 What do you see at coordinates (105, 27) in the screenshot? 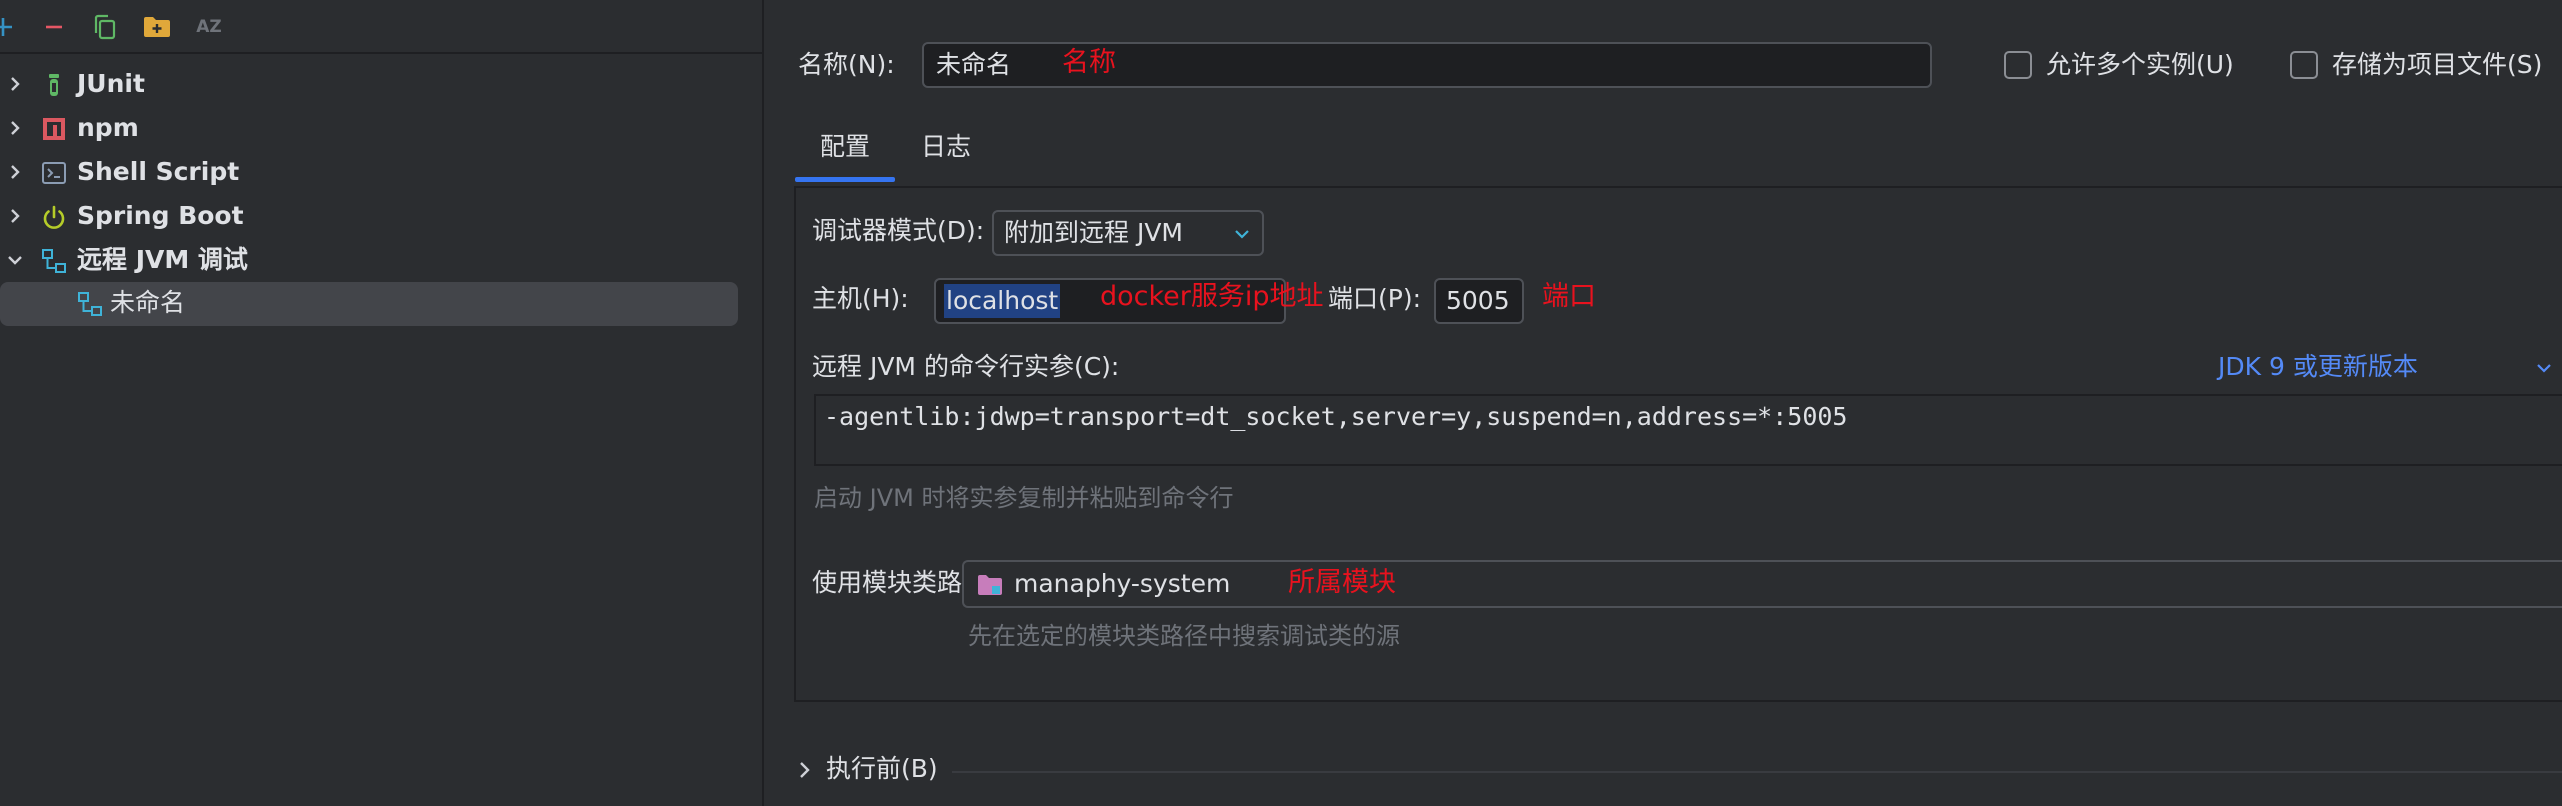
I see `copy-icon` at bounding box center [105, 27].